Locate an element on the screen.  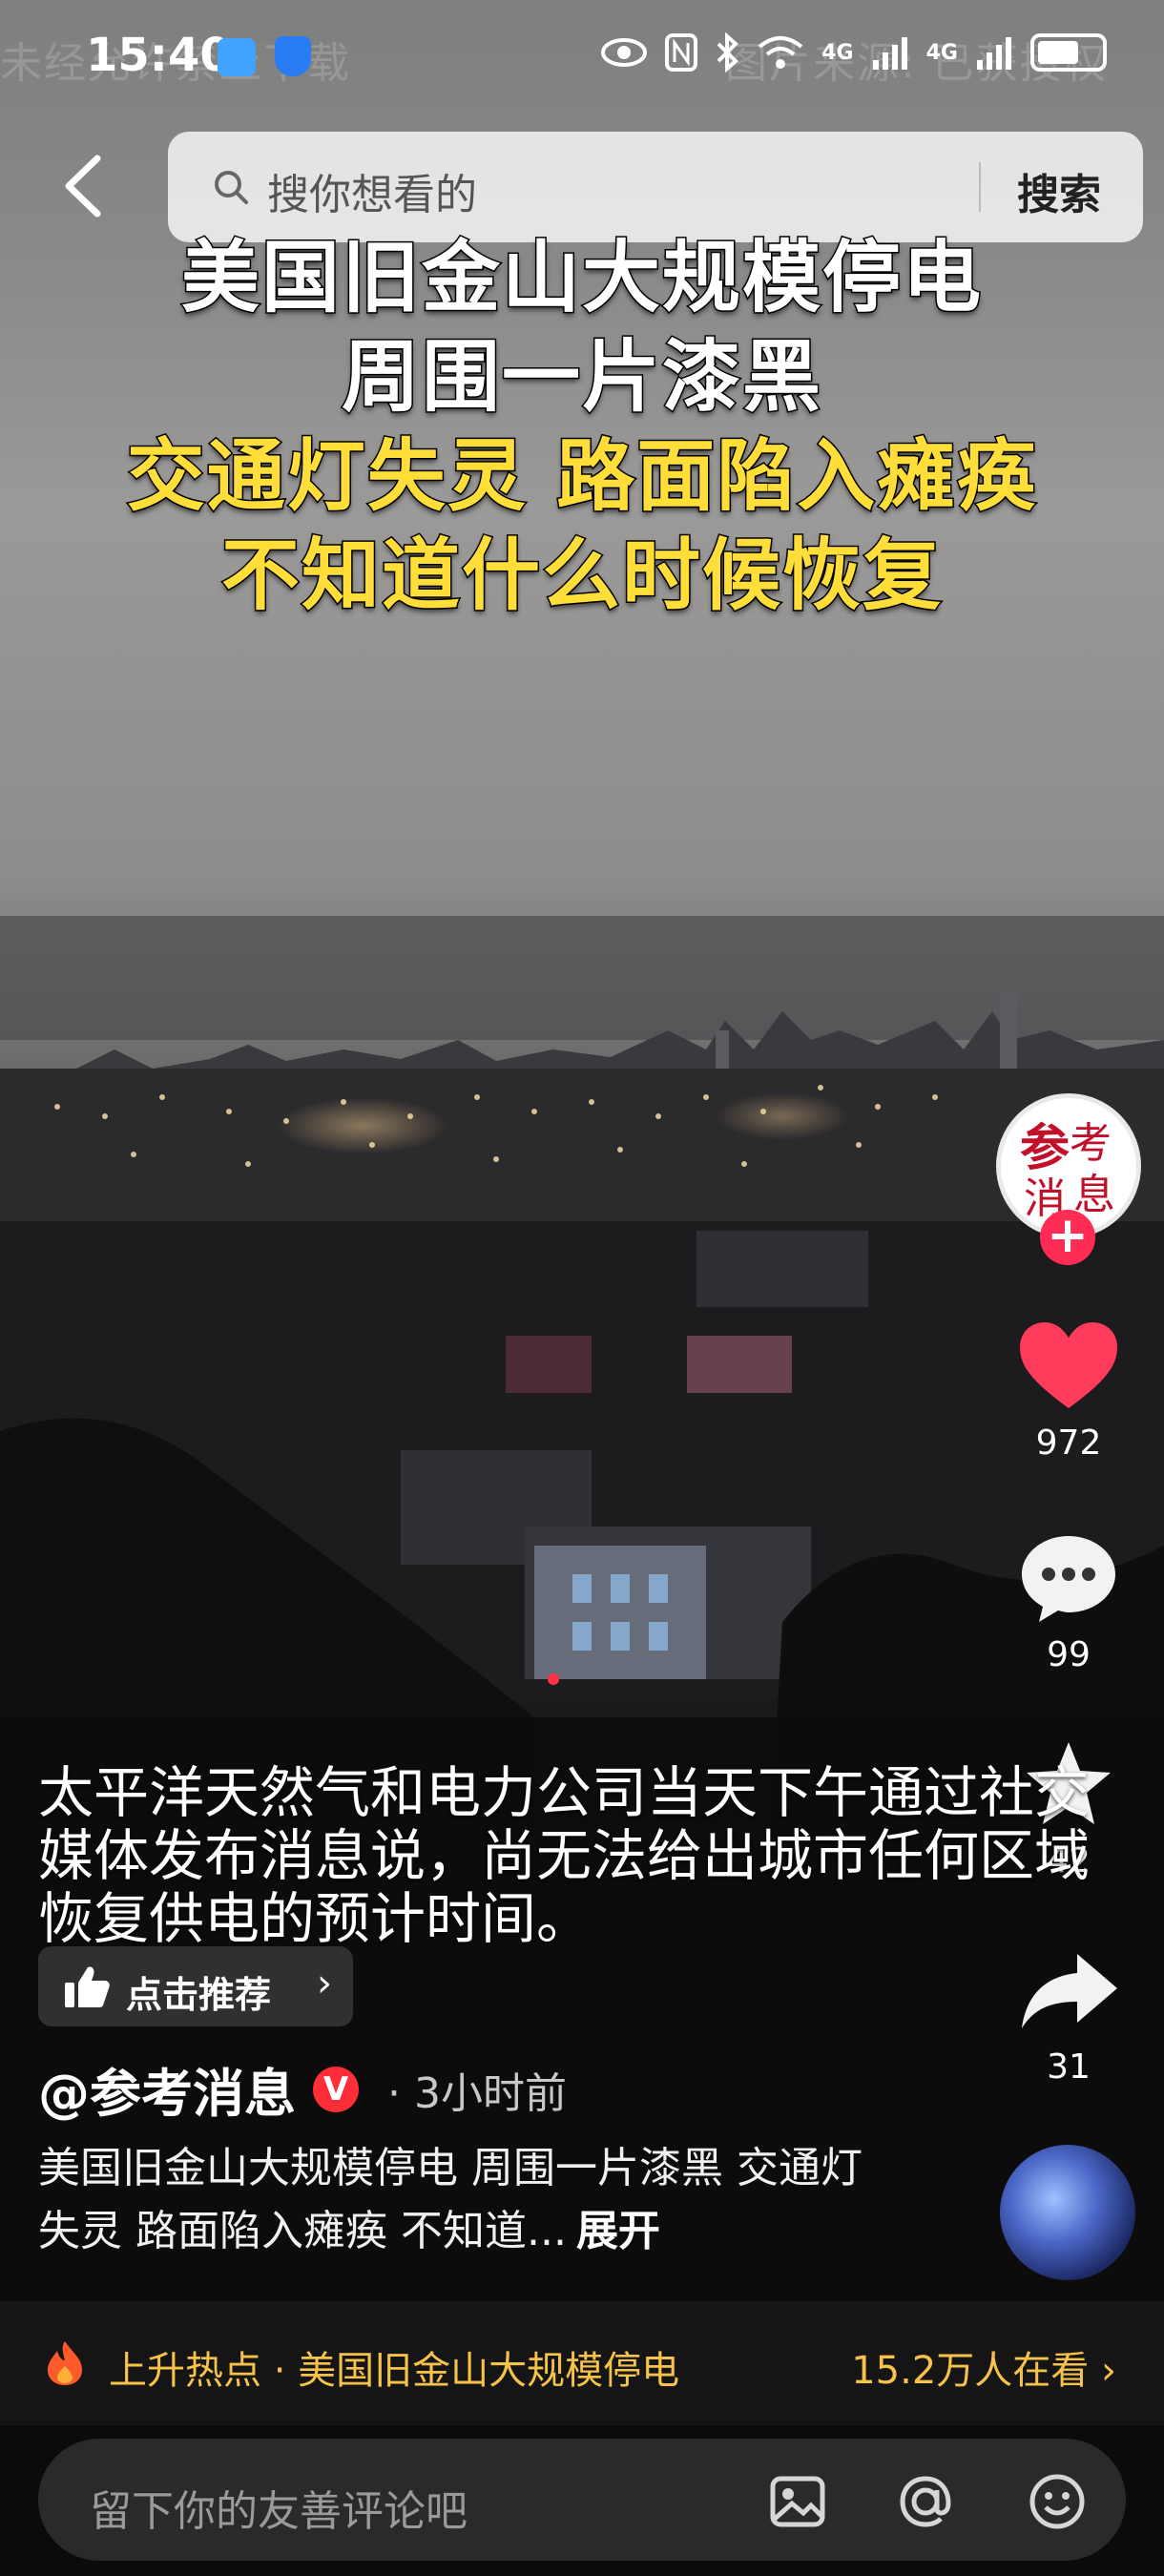
comment-bar: 留下你的友善评论吧 is located at coordinates (582, 2500).